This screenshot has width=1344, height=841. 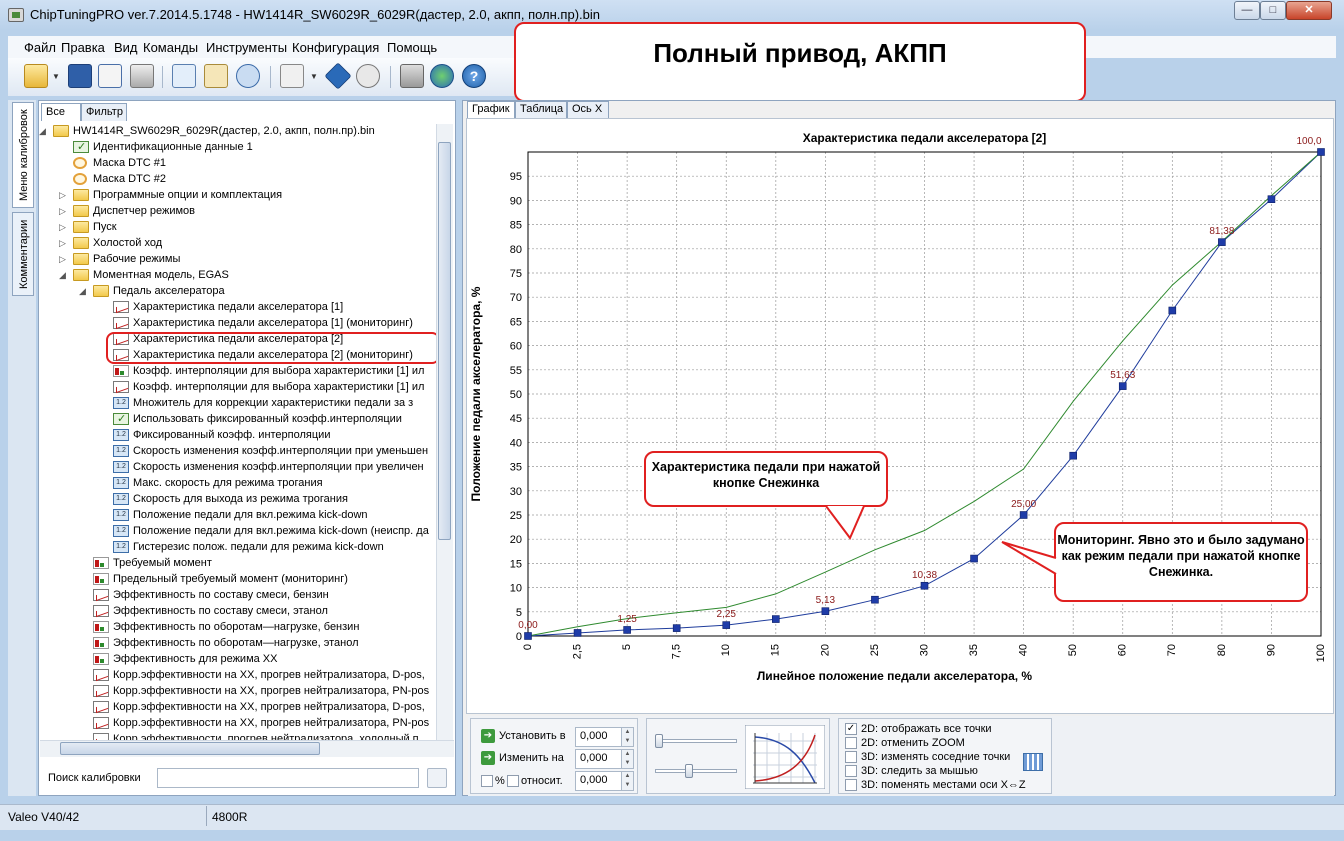 What do you see at coordinates (216, 76) in the screenshot?
I see `paste-icon` at bounding box center [216, 76].